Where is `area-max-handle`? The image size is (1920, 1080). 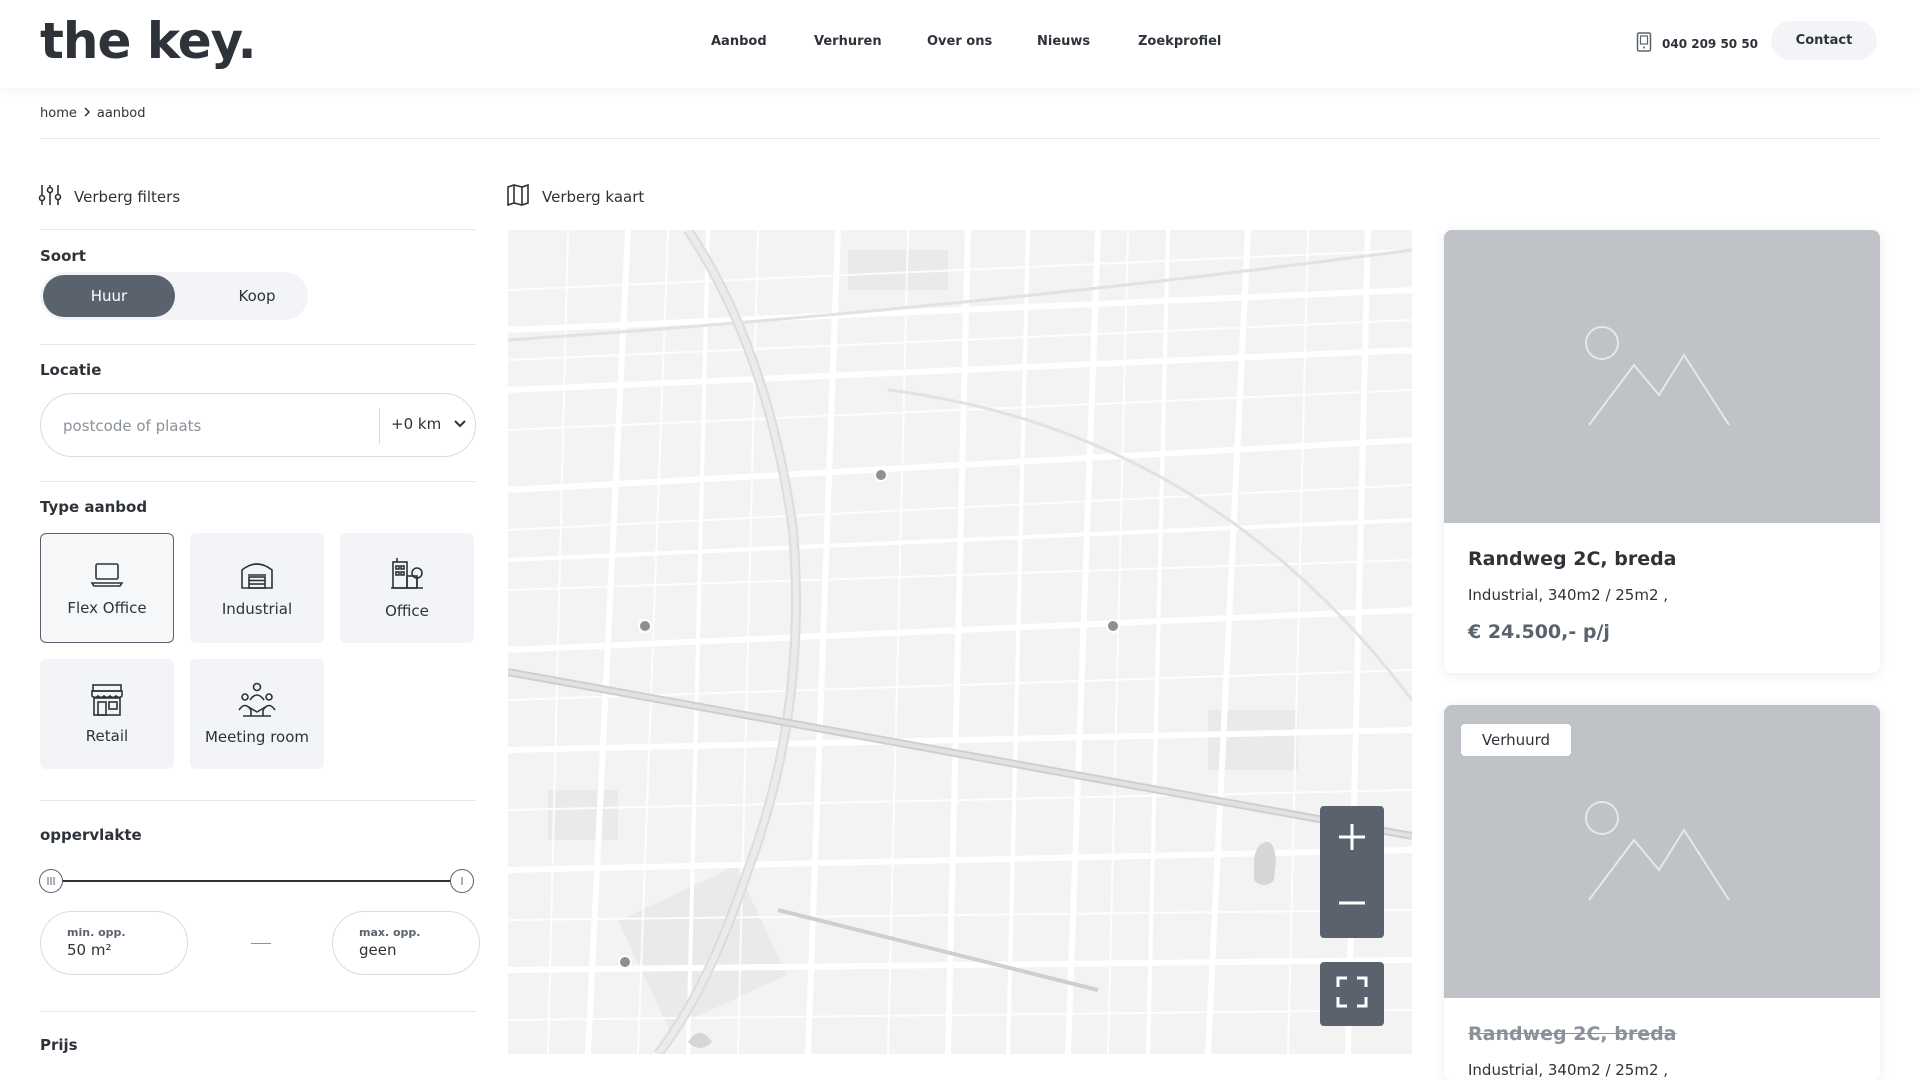
area-max-handle is located at coordinates (462, 881).